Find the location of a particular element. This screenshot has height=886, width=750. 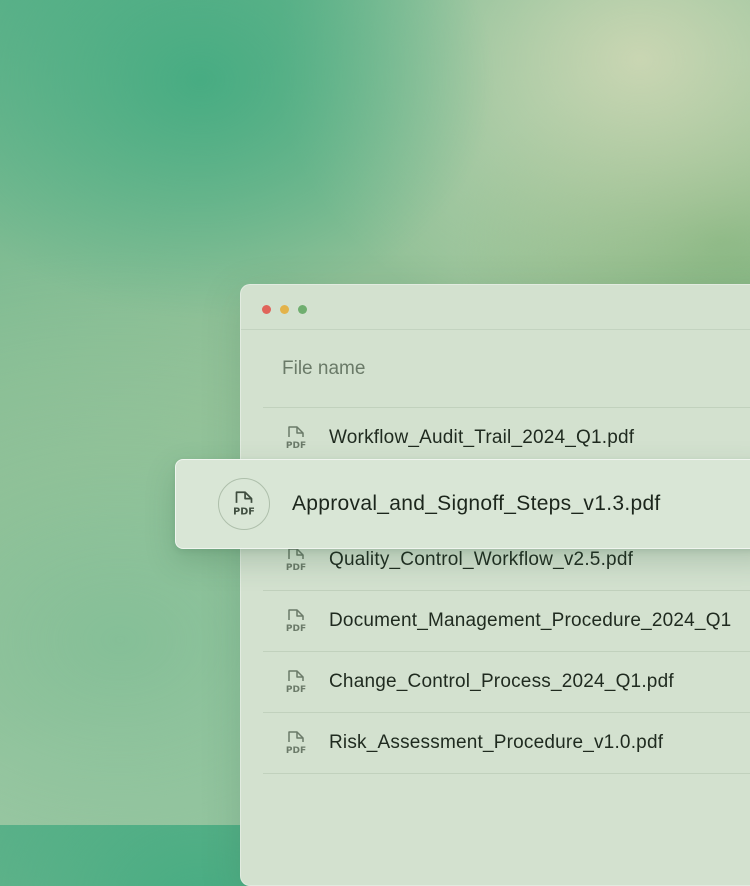

file-name: Document_Management_Procedure_2024_Q1 is located at coordinates (530, 620).